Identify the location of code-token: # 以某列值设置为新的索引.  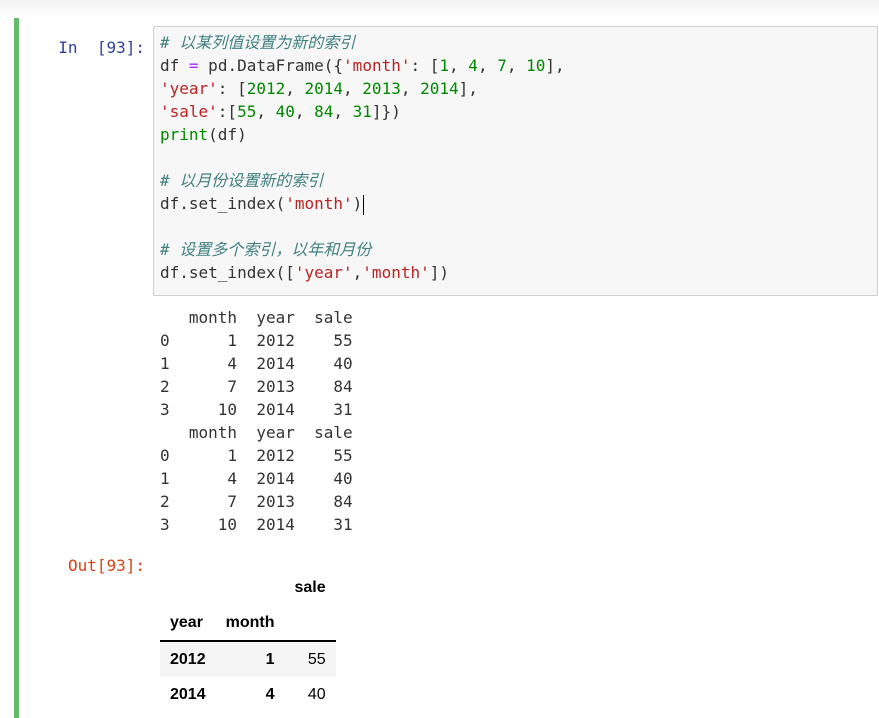
(258, 42).